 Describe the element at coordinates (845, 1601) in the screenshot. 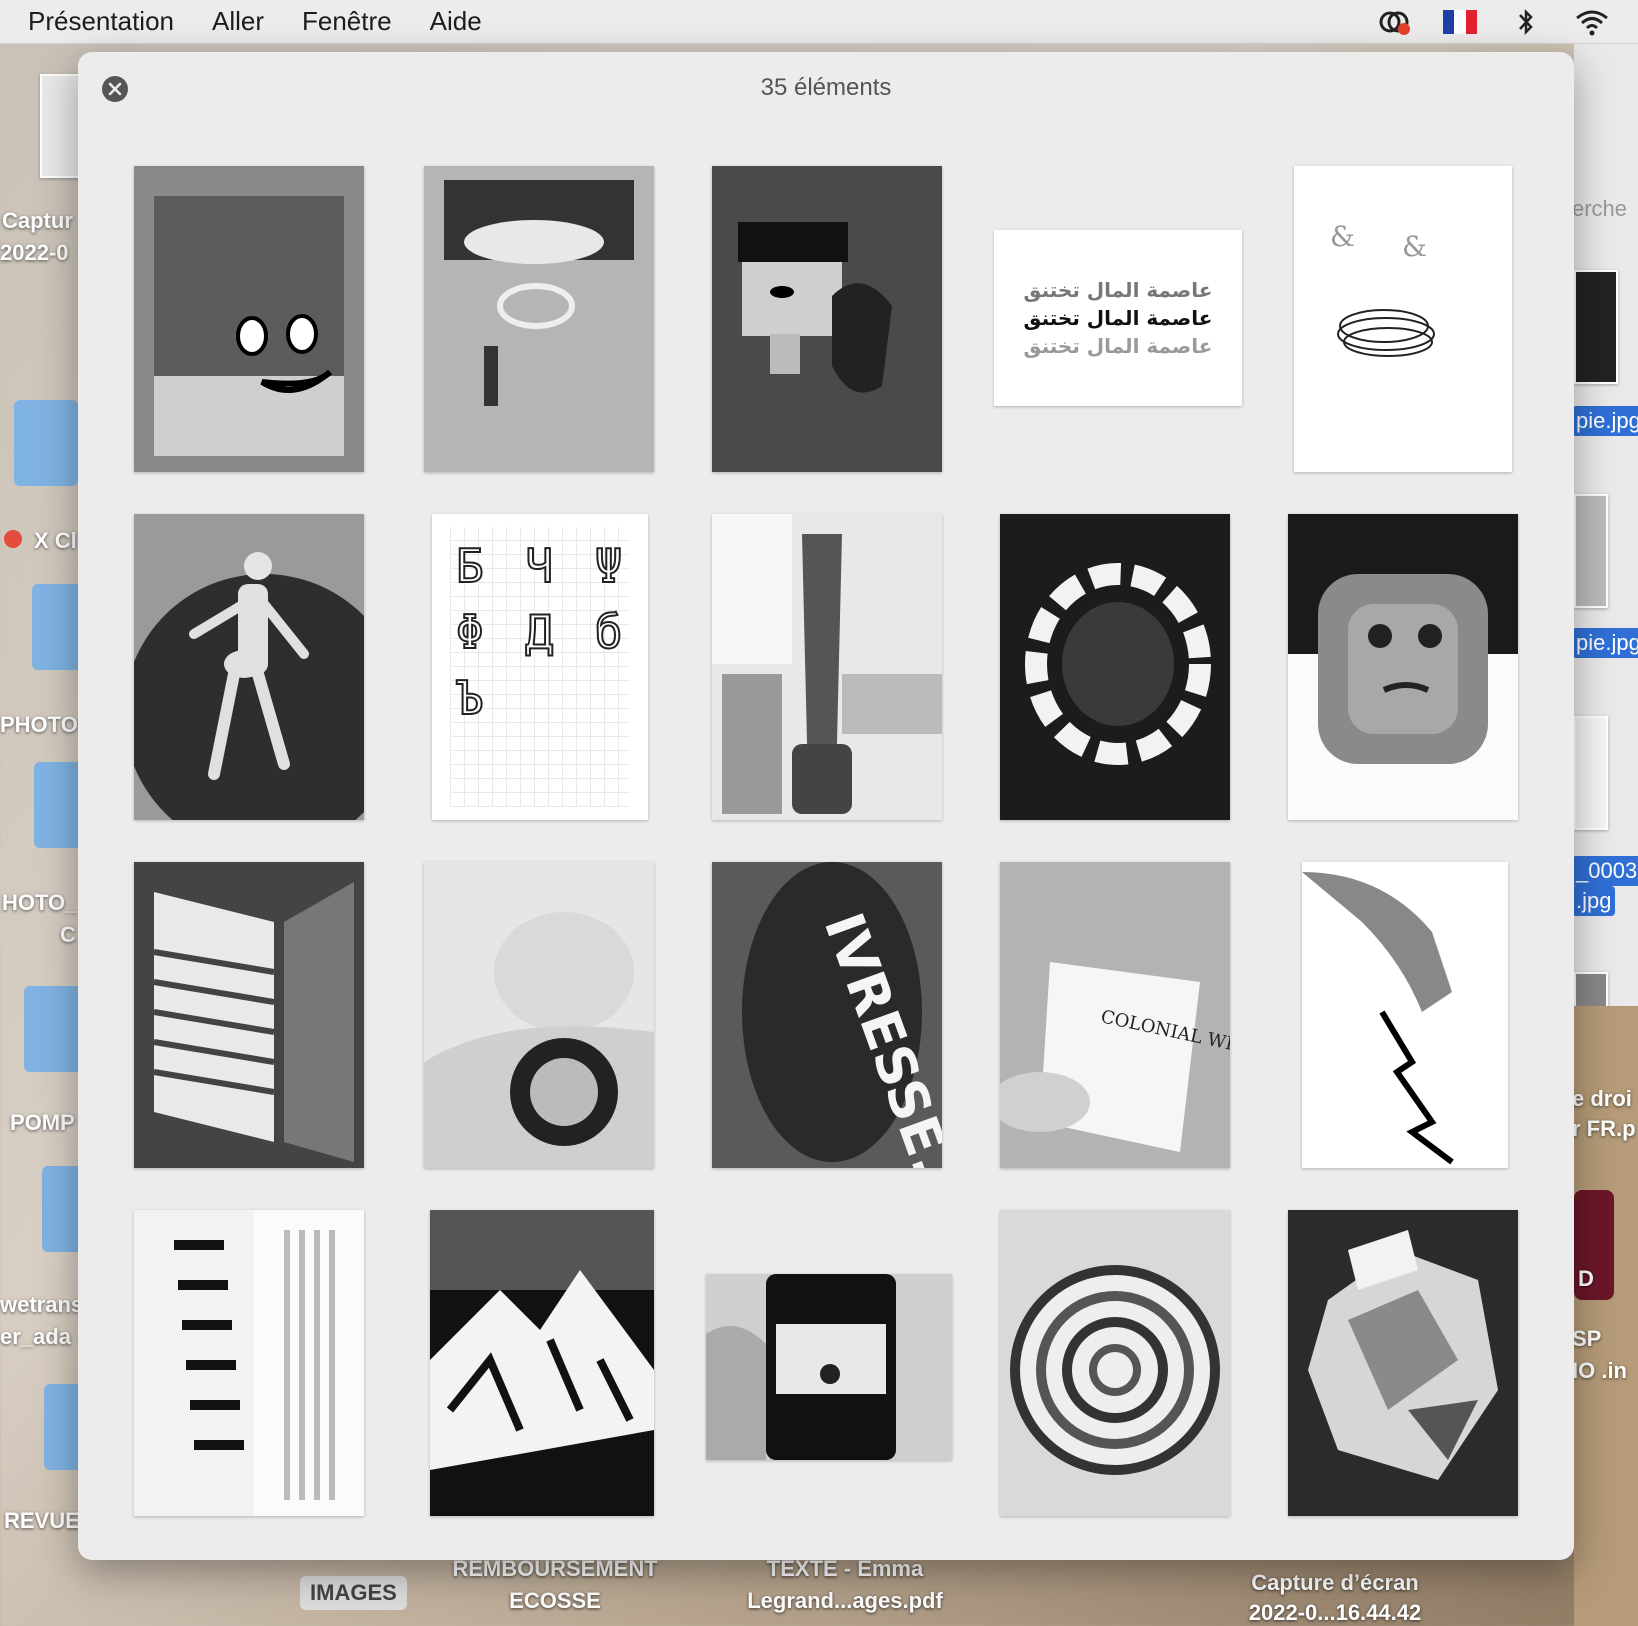

I see `file-label-texte-line2: Legrand...ages.pdf` at that location.